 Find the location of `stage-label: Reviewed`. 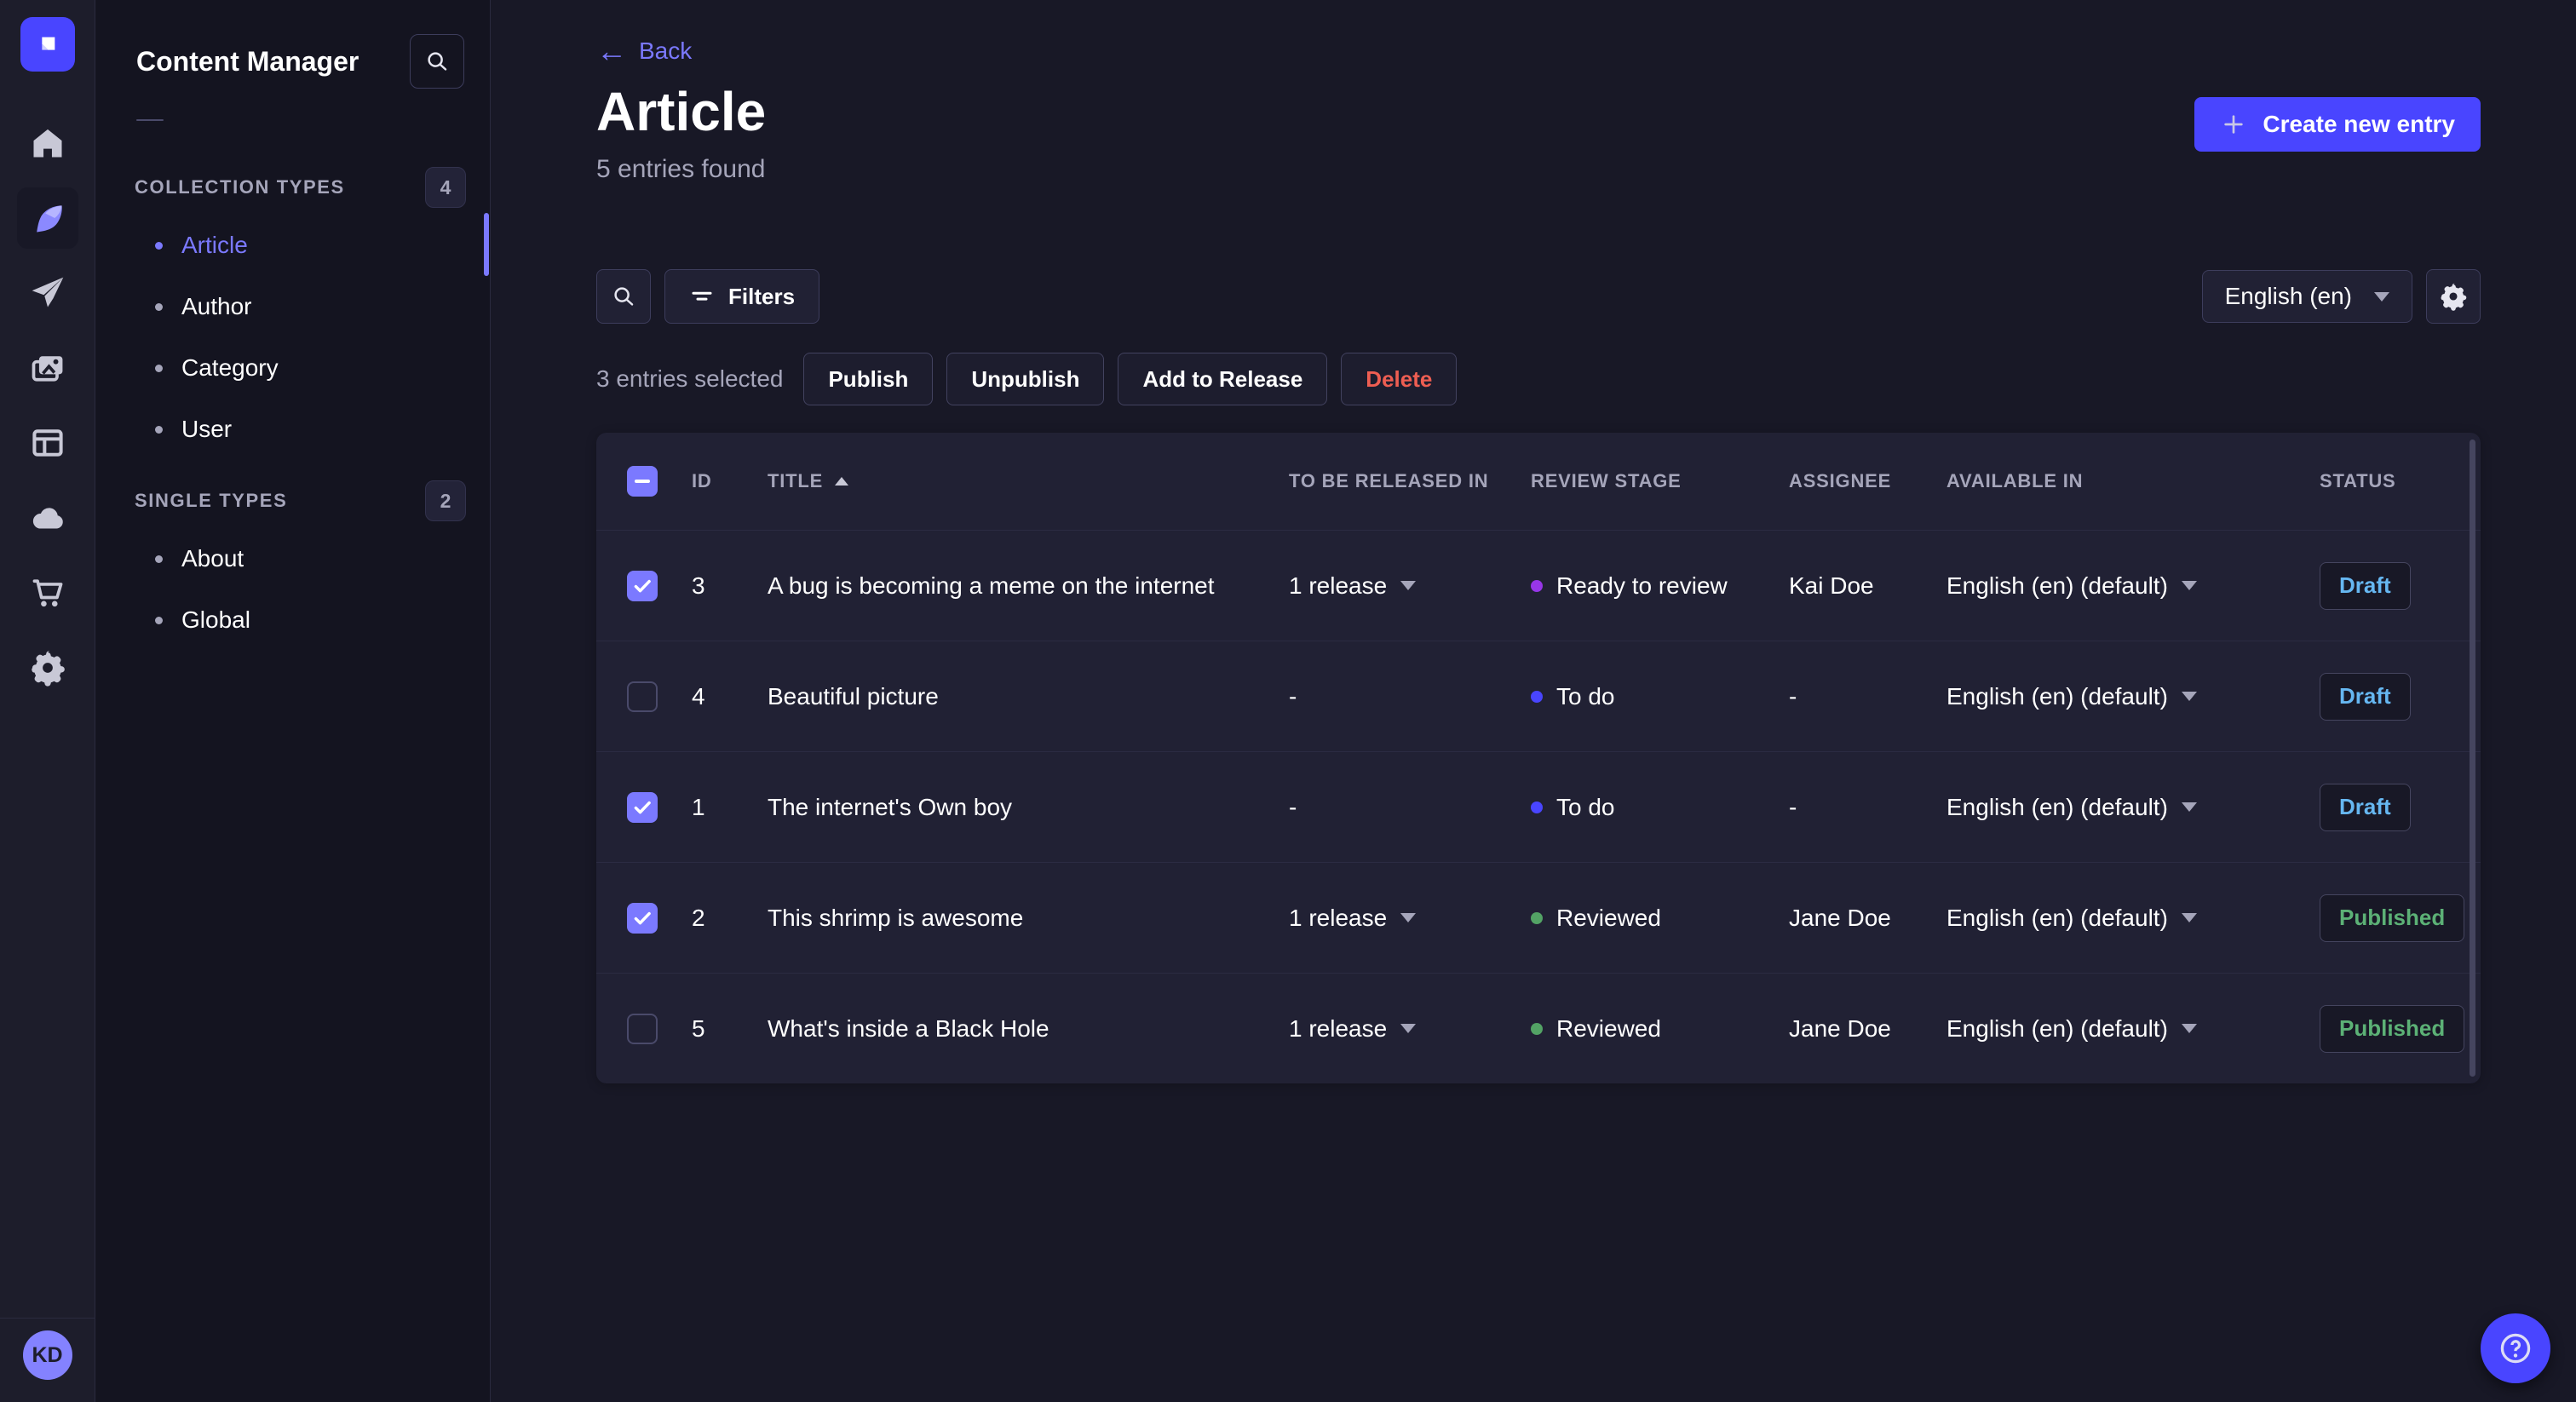

stage-label: Reviewed is located at coordinates (1609, 1028).